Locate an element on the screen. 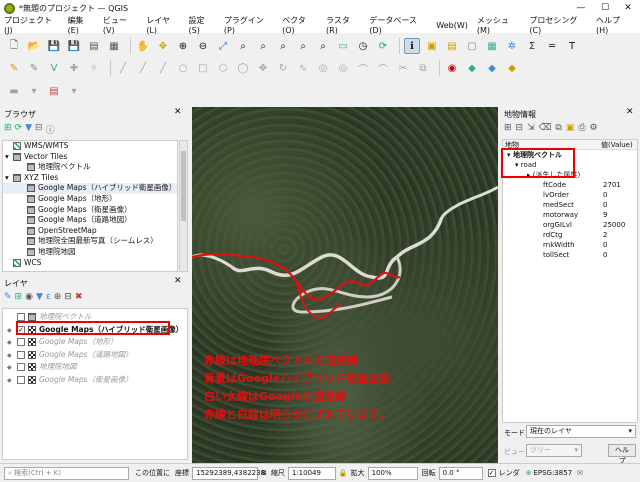 The image size is (640, 482). browser-item: Google Maps（地形） is located at coordinates (90, 199).